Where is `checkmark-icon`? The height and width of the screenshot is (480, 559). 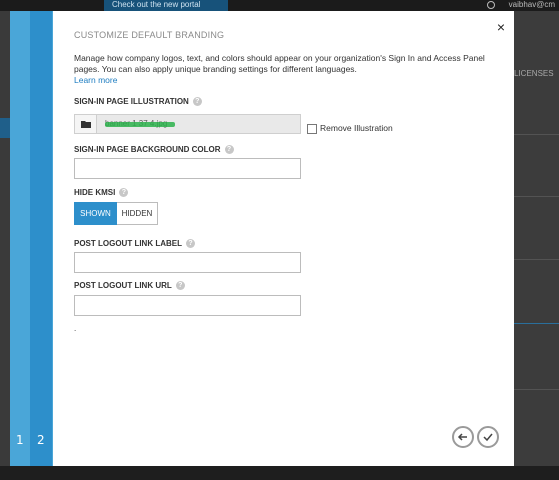
checkmark-icon is located at coordinates (488, 437).